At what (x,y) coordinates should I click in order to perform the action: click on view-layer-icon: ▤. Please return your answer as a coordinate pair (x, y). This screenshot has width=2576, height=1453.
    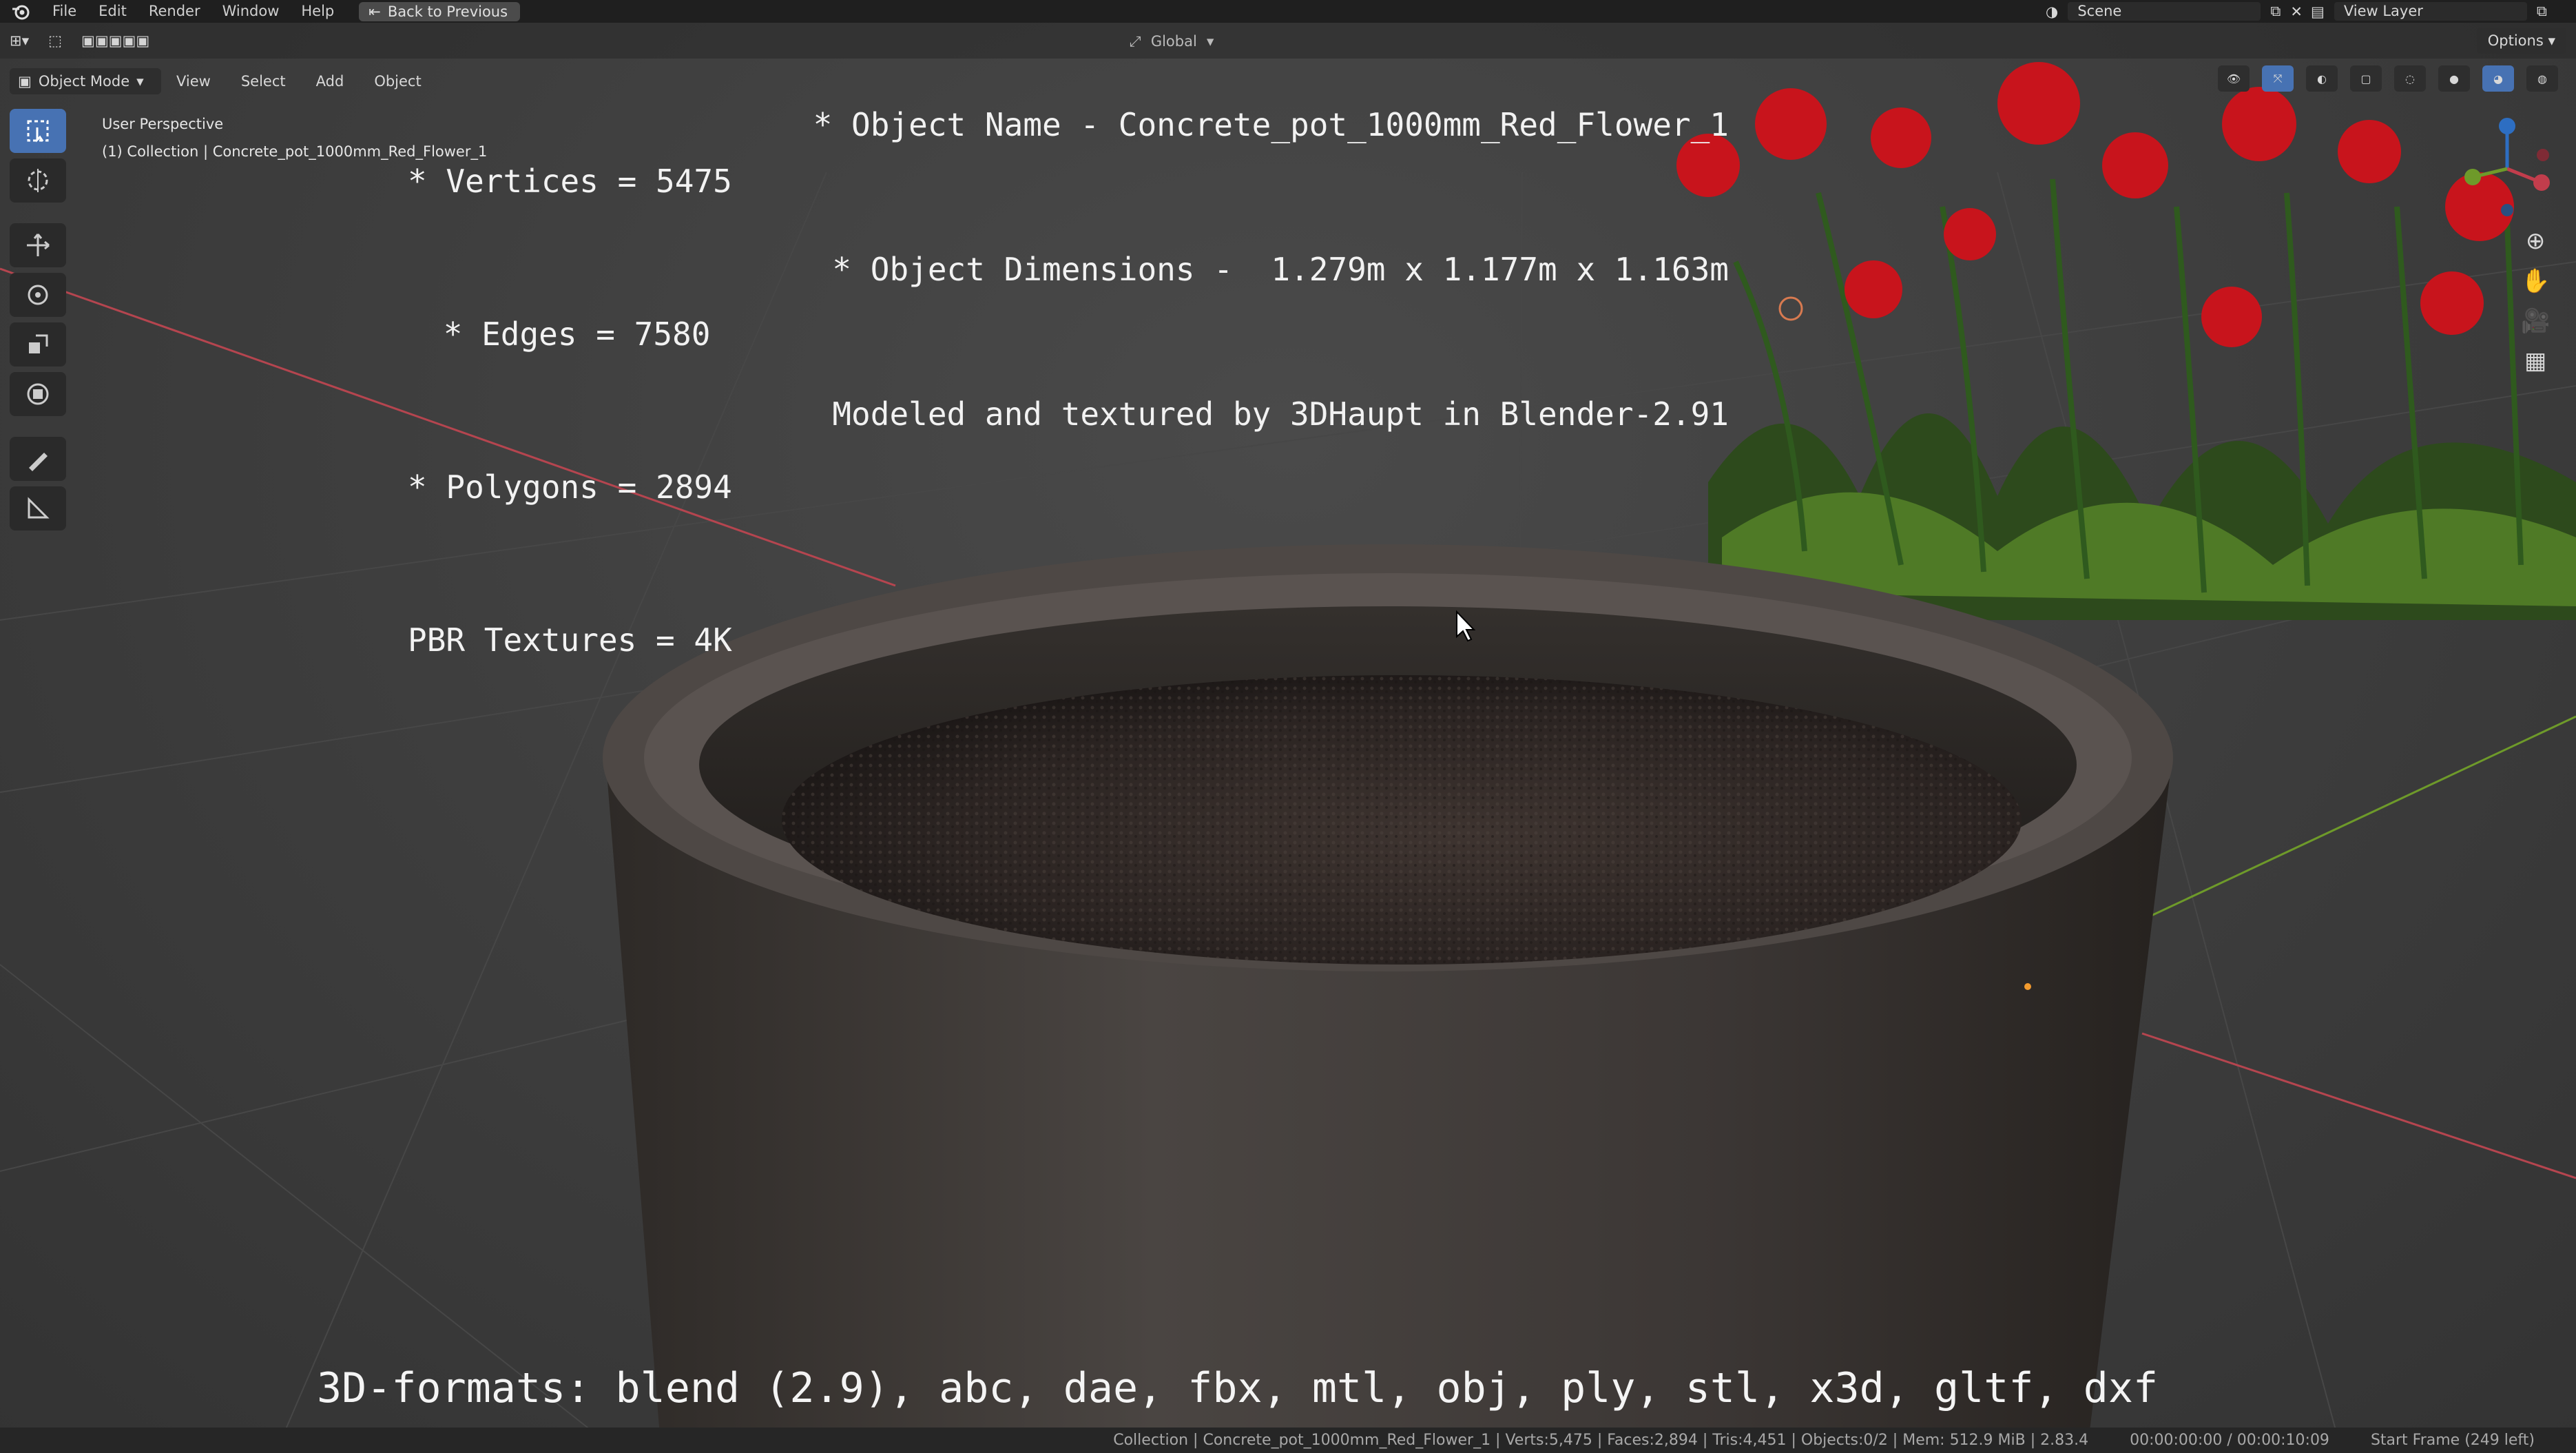
    Looking at the image, I should click on (2318, 11).